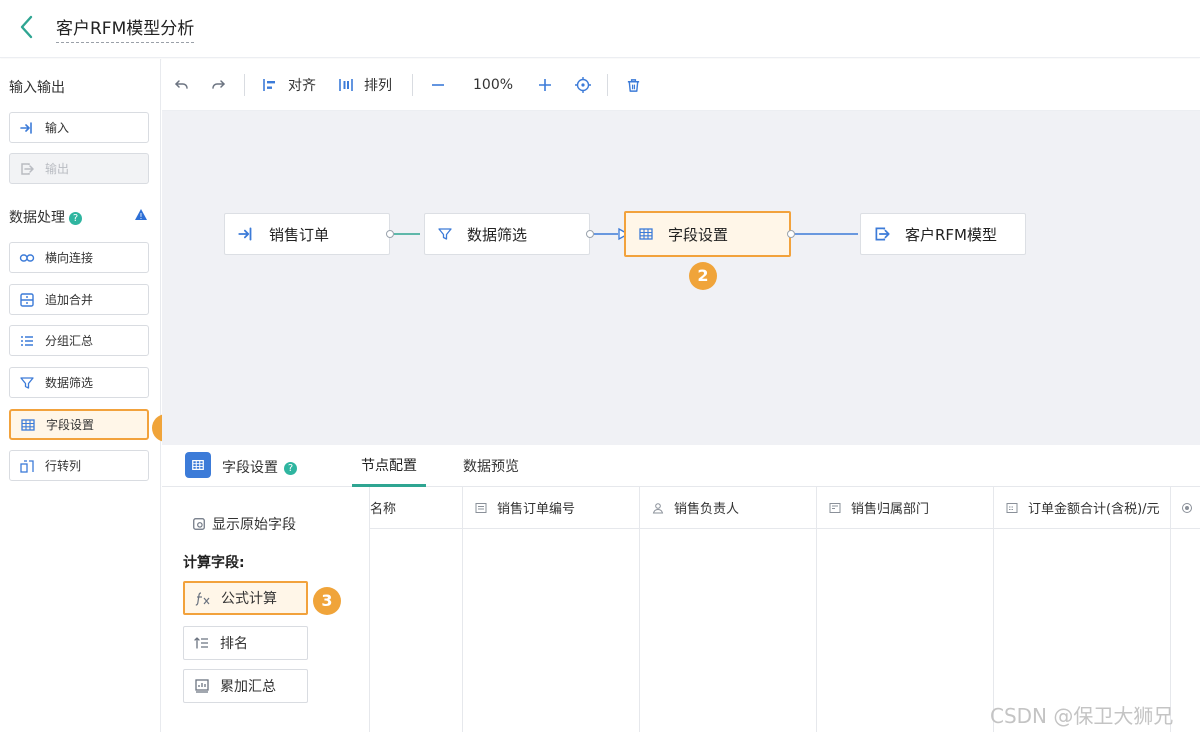 This screenshot has width=1200, height=732. What do you see at coordinates (79, 424) in the screenshot?
I see `sidebar-item-field-settings: 字段设置` at bounding box center [79, 424].